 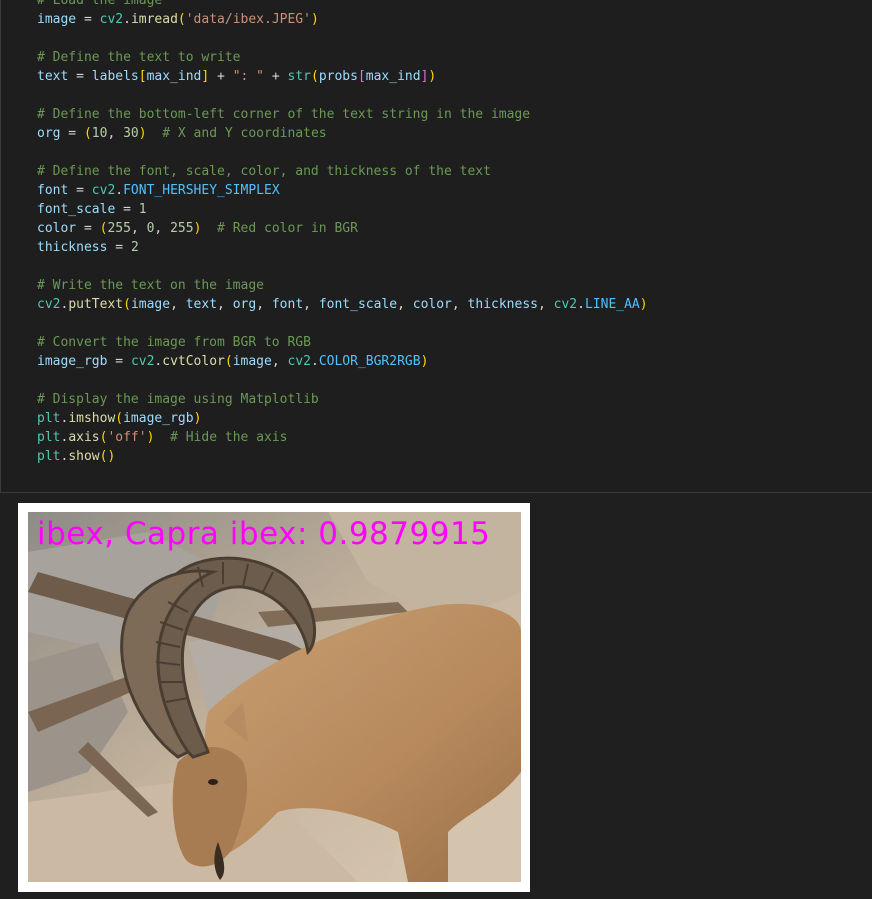 What do you see at coordinates (84, 437) in the screenshot?
I see `code-token: axis` at bounding box center [84, 437].